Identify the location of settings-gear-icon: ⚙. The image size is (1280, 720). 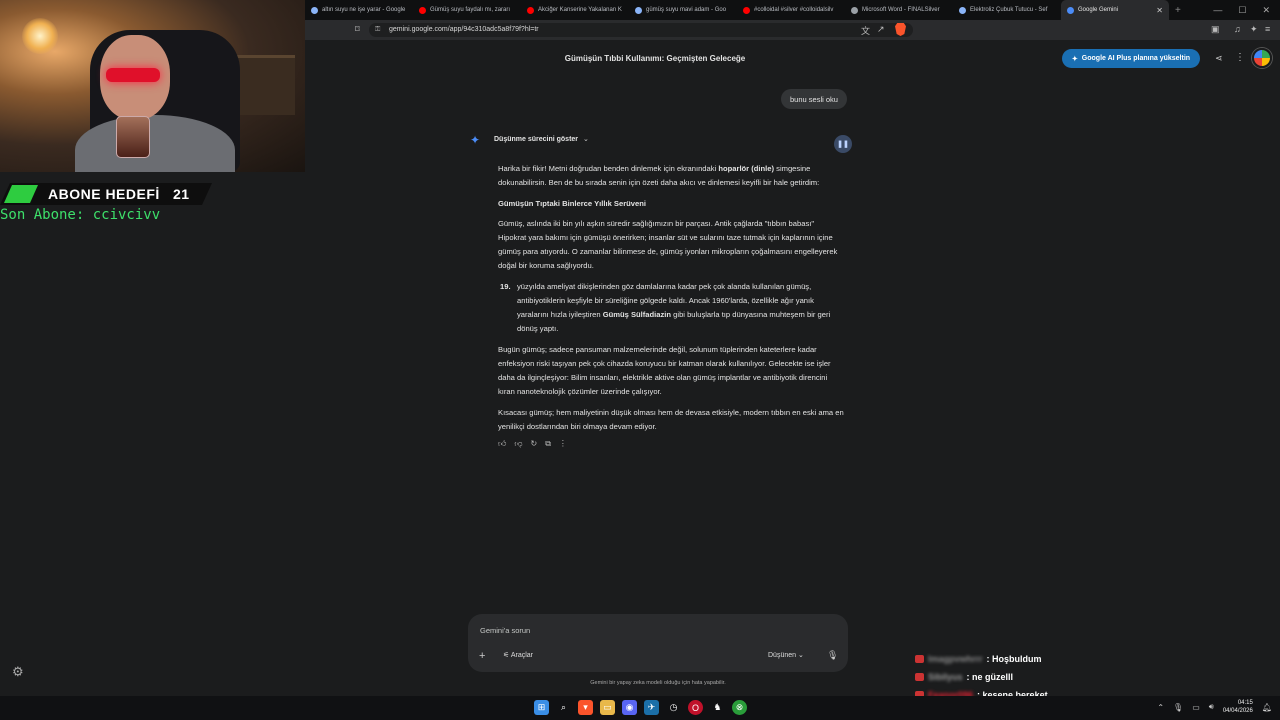
(18, 672).